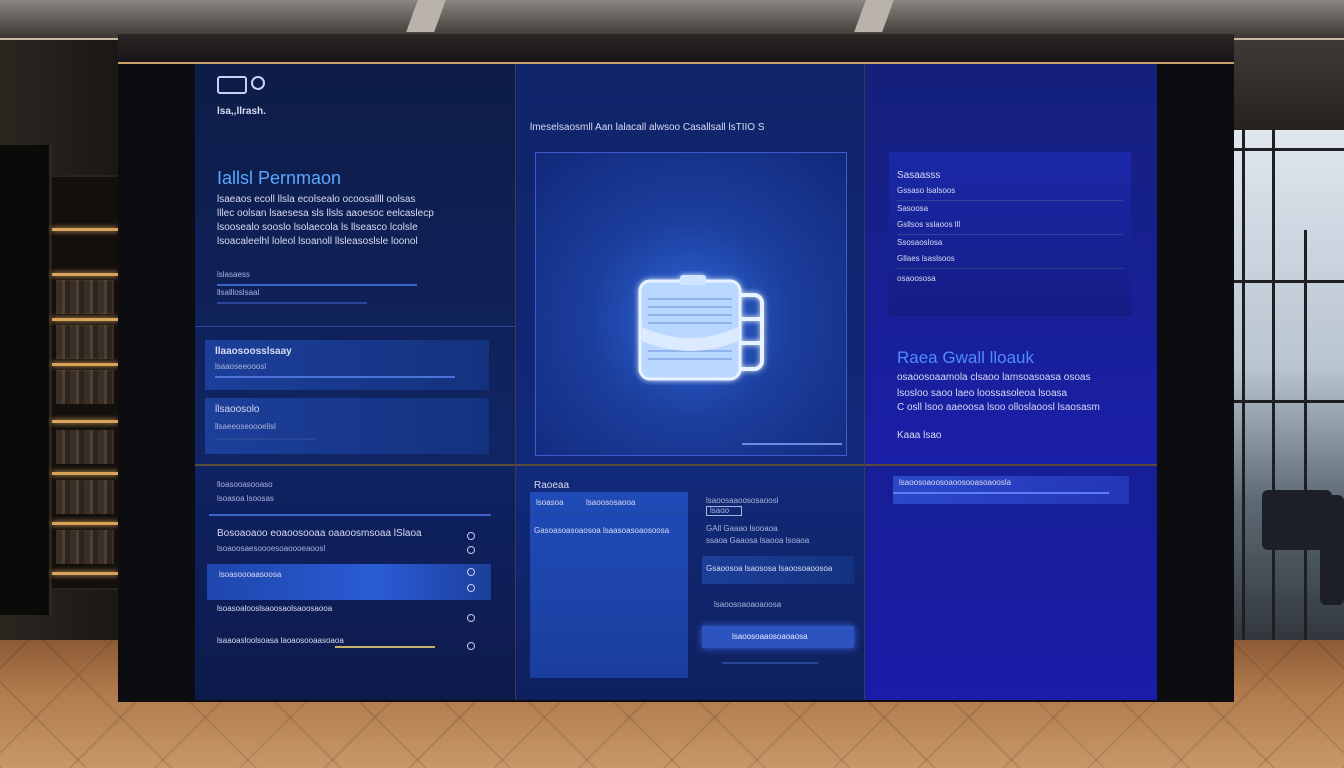  What do you see at coordinates (280, 640) in the screenshot?
I see `task-title: lsaaoasloolsoasa laoaosooaasoaoa` at bounding box center [280, 640].